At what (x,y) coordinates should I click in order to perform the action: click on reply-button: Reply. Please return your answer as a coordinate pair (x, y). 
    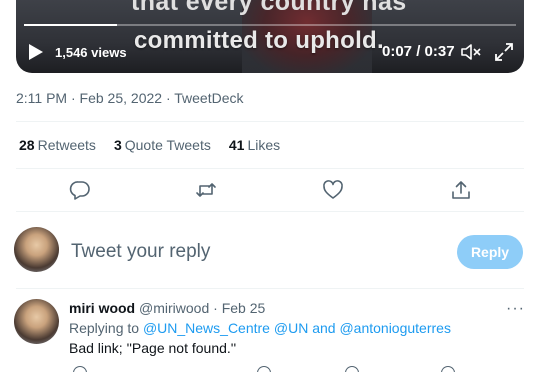
    Looking at the image, I should click on (490, 252).